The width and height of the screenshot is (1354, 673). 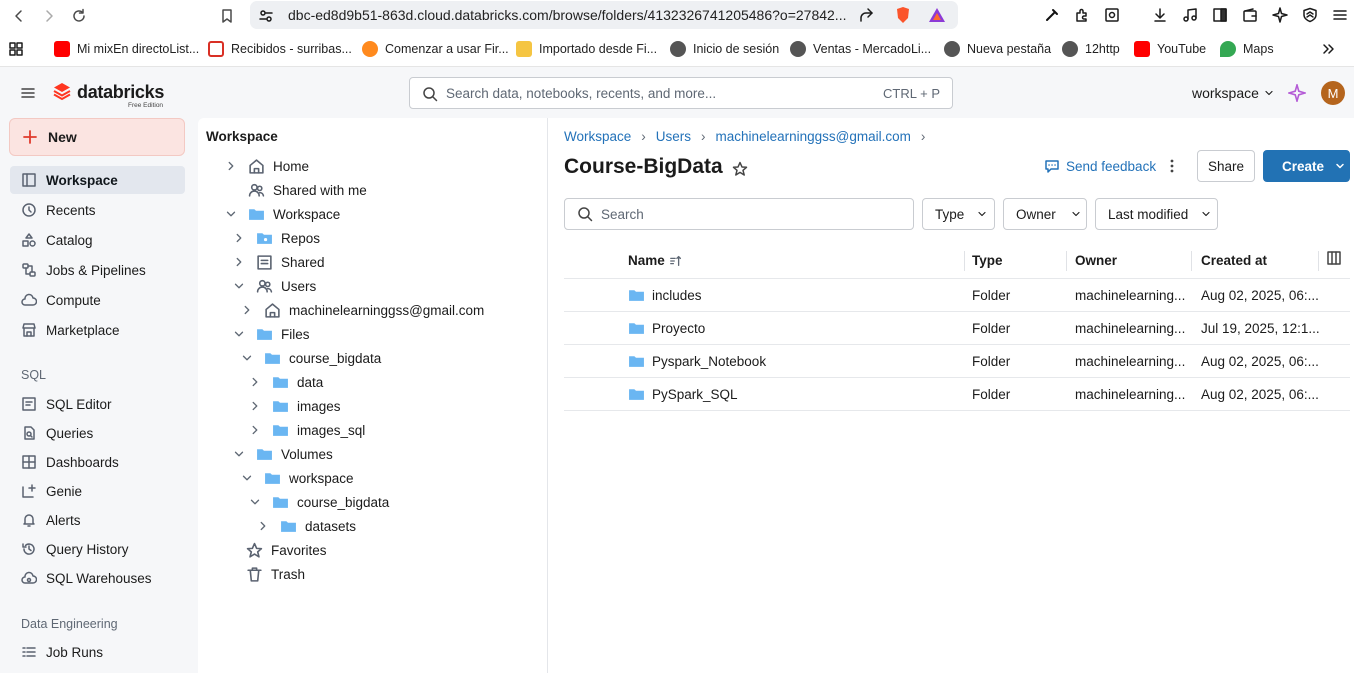 I want to click on bookmark-item: 12http, so click(x=1091, y=49).